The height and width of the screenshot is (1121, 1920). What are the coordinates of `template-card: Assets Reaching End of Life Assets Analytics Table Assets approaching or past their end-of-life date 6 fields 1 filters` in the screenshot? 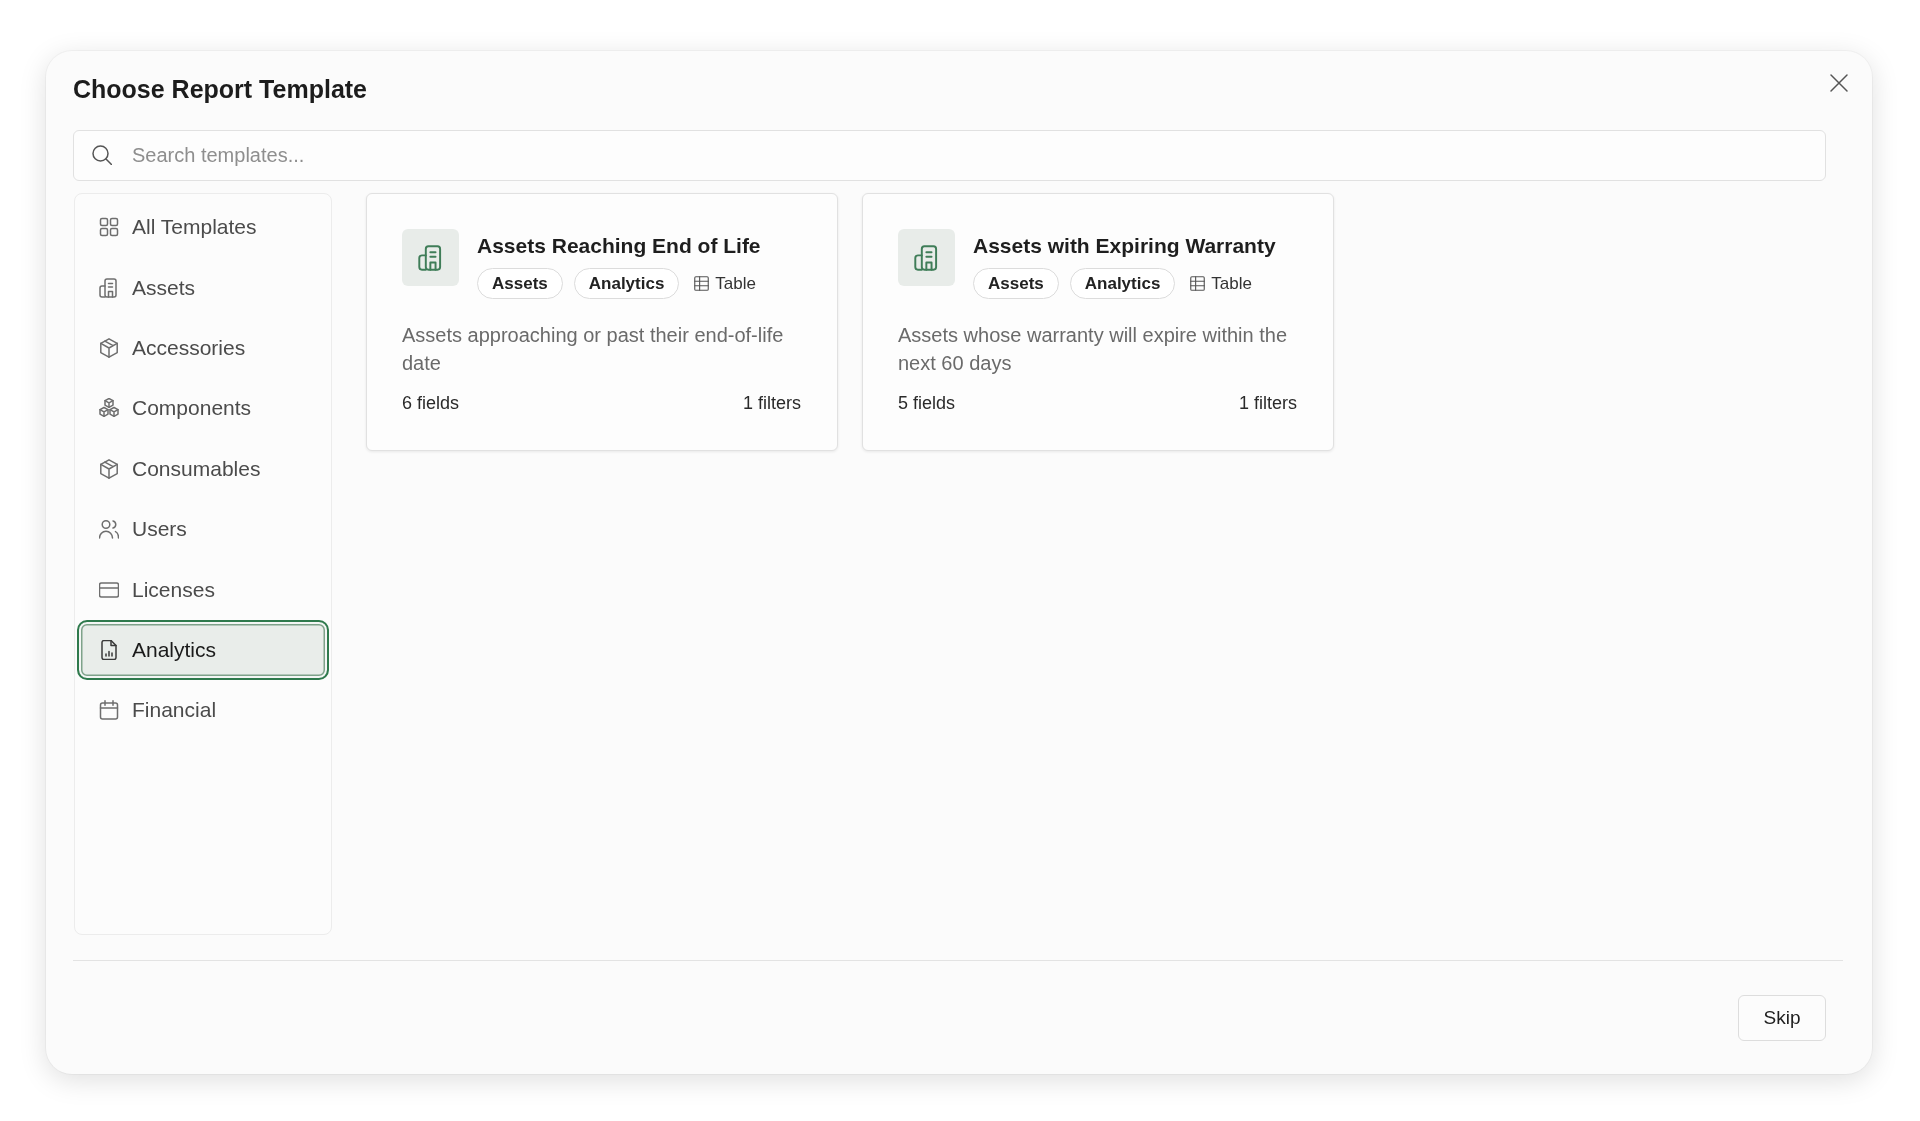 It's located at (602, 322).